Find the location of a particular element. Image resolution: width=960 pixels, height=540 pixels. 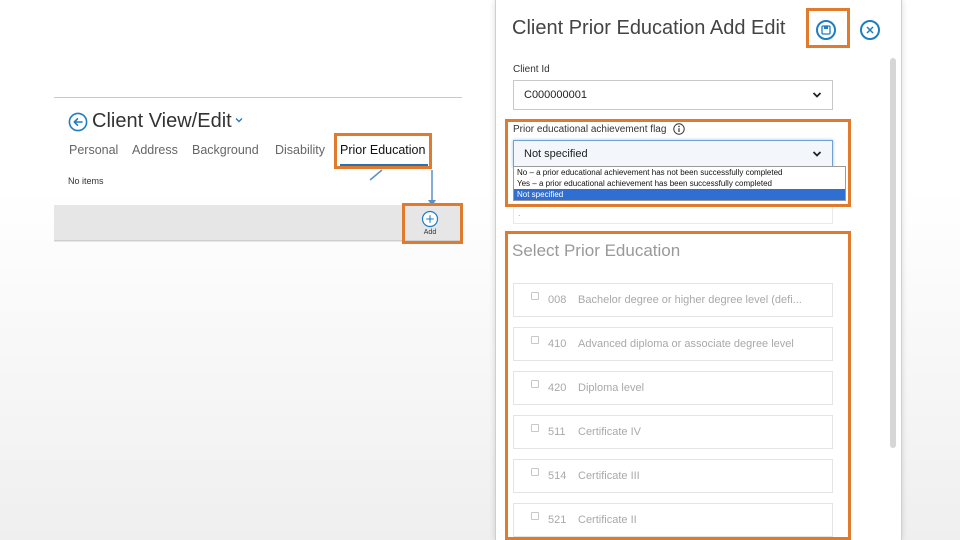

client-id-select: C000000001 is located at coordinates (673, 95).